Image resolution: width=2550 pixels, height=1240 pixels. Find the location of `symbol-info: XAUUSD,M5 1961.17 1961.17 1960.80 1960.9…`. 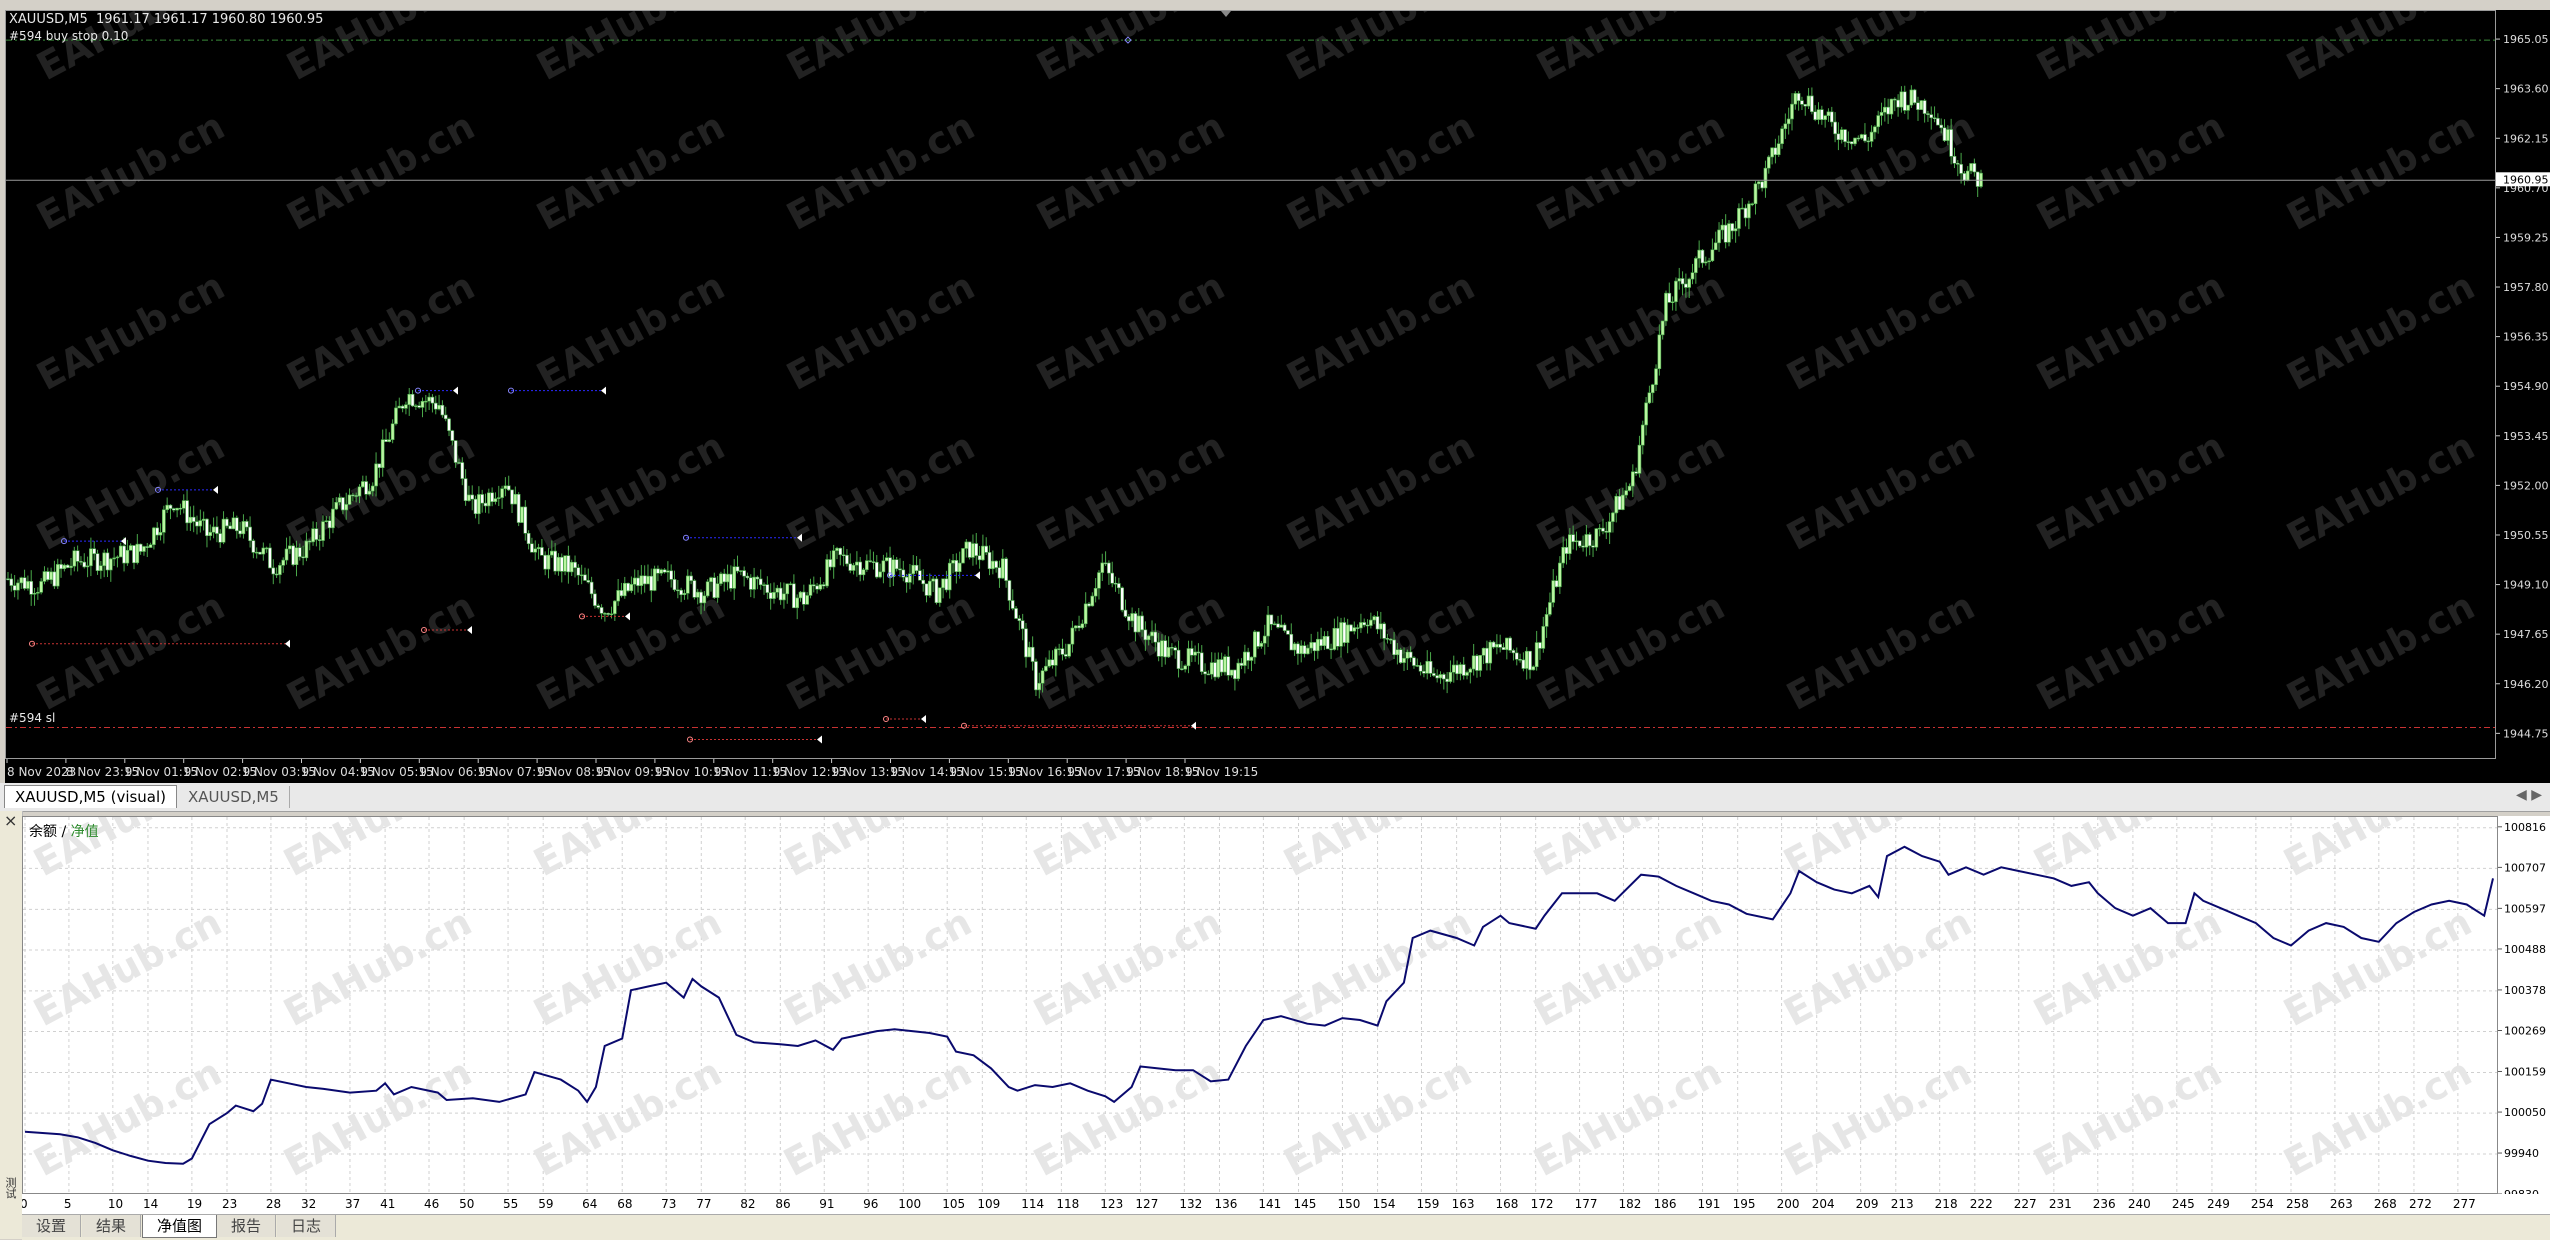

symbol-info: XAUUSD,M5 1961.17 1961.17 1960.80 1960.9… is located at coordinates (166, 19).